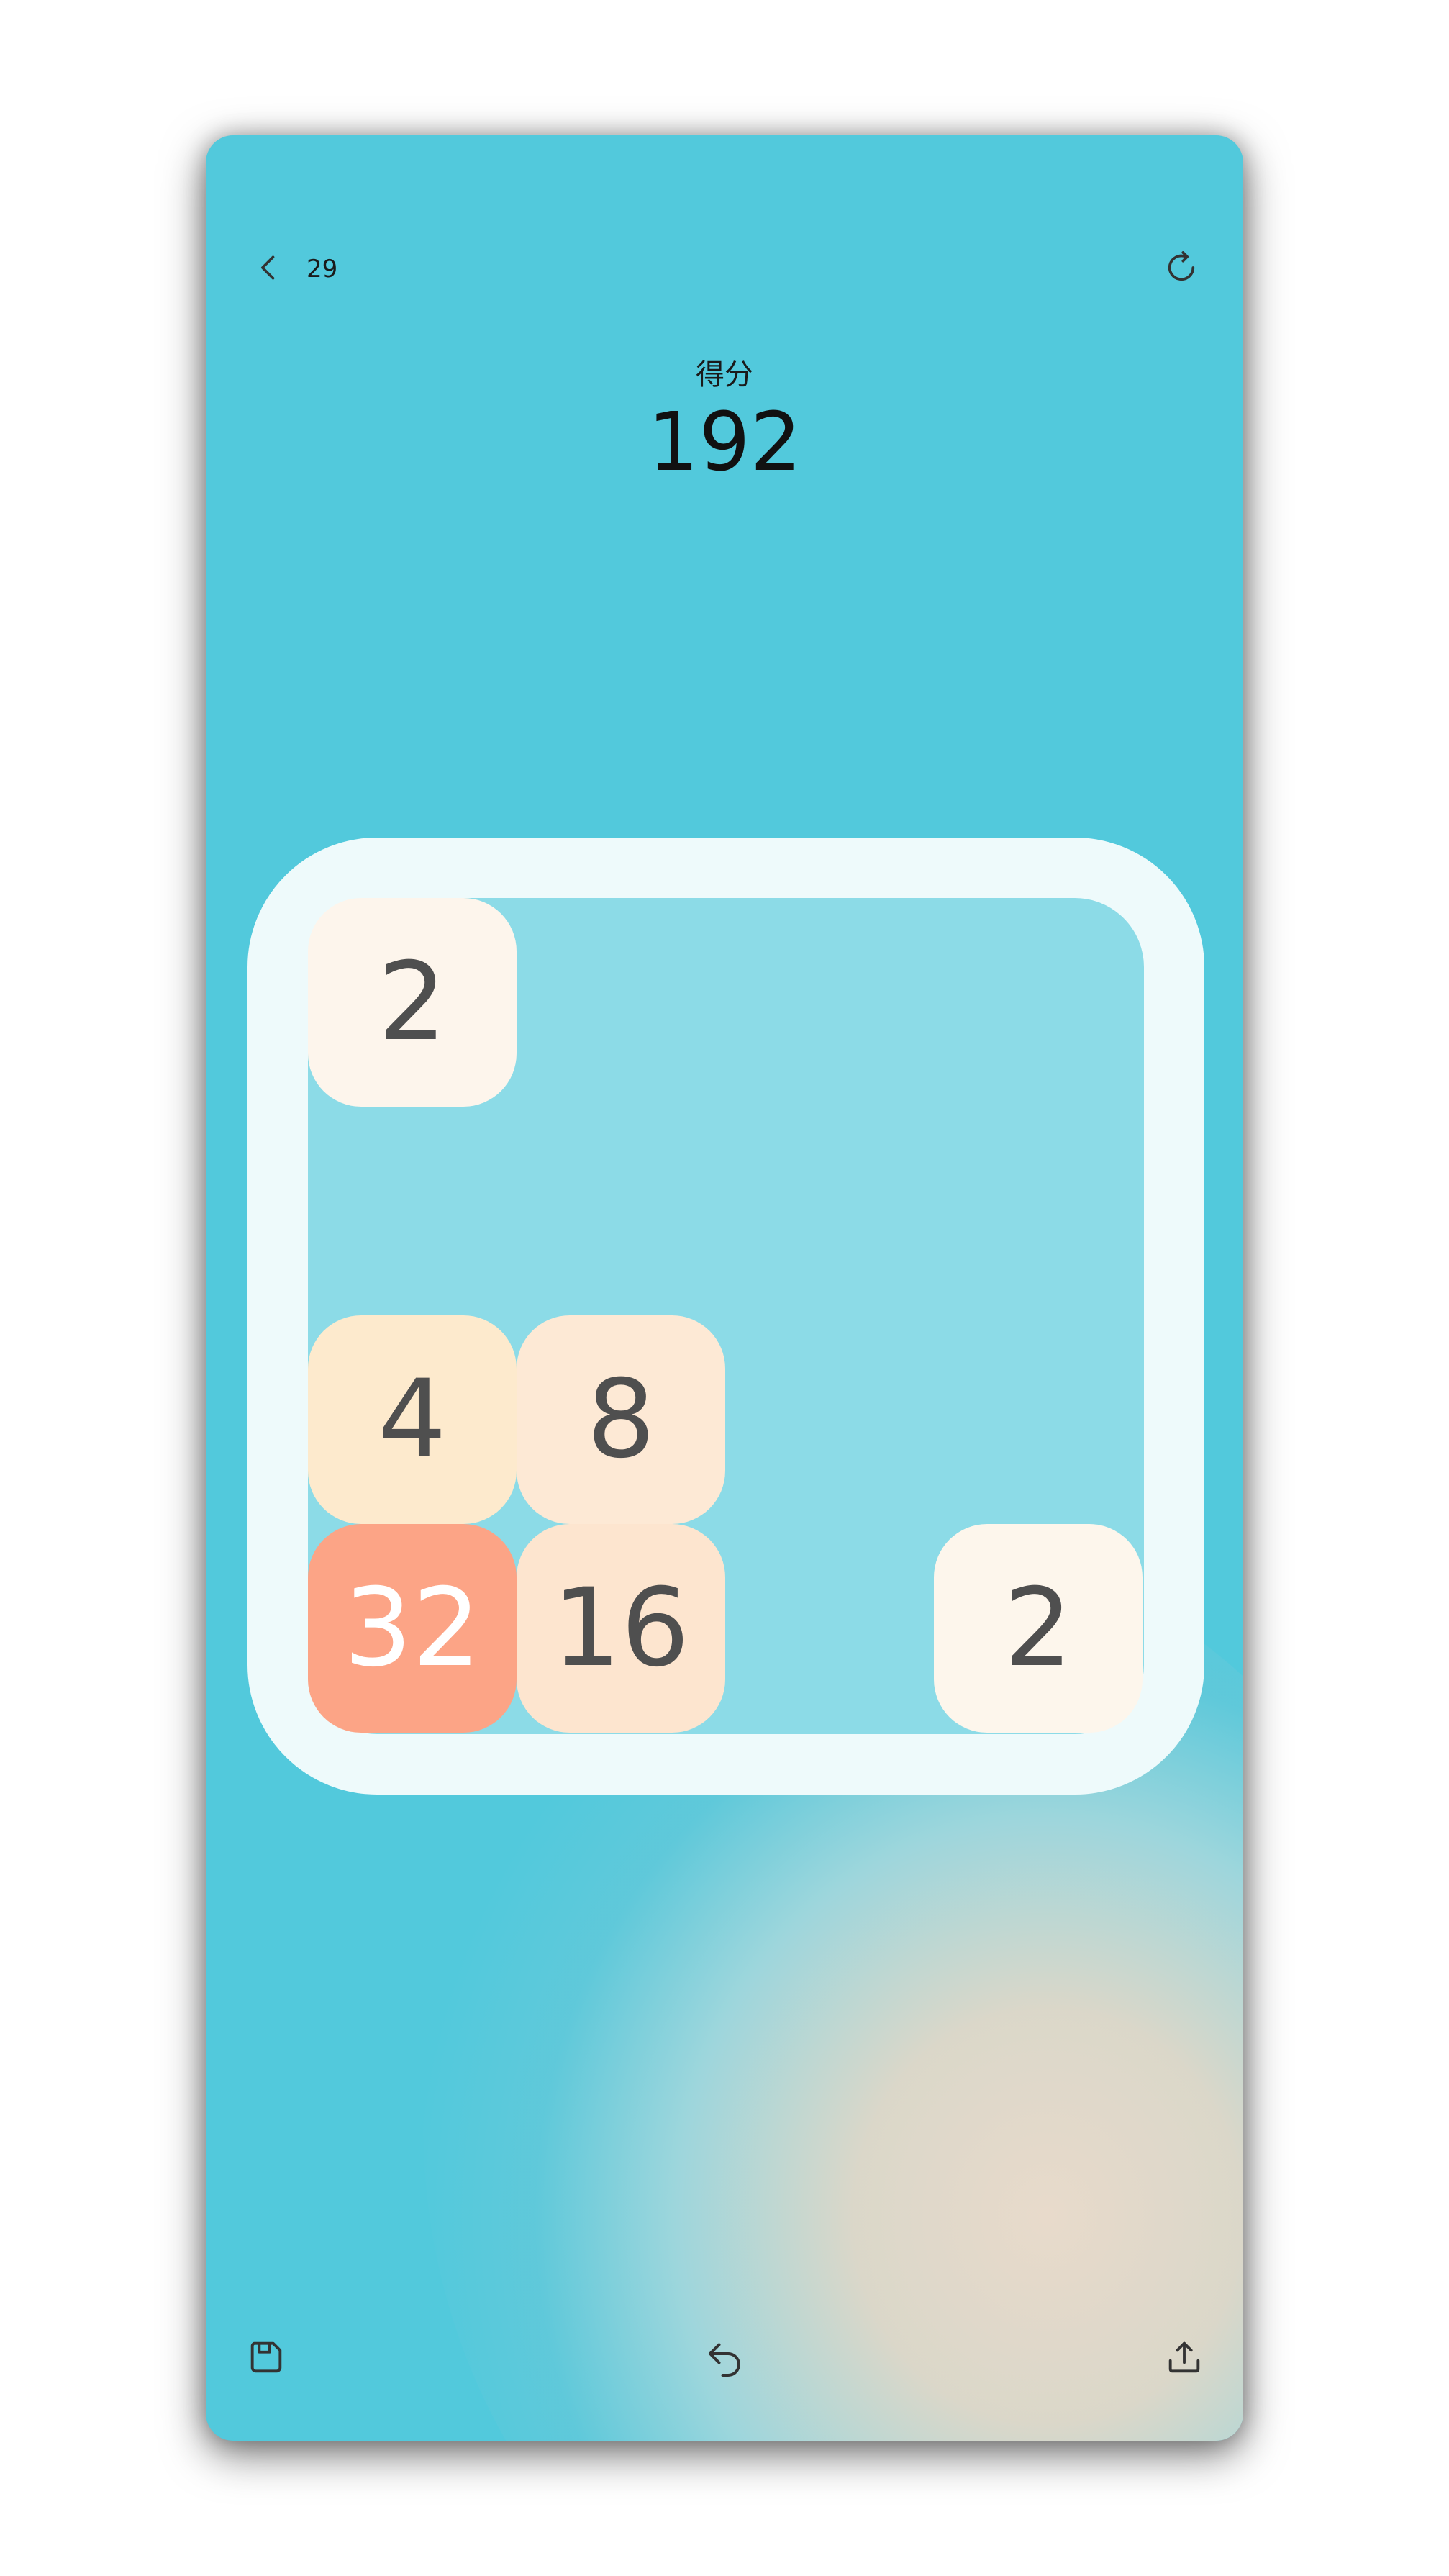  I want to click on undo-button, so click(725, 2357).